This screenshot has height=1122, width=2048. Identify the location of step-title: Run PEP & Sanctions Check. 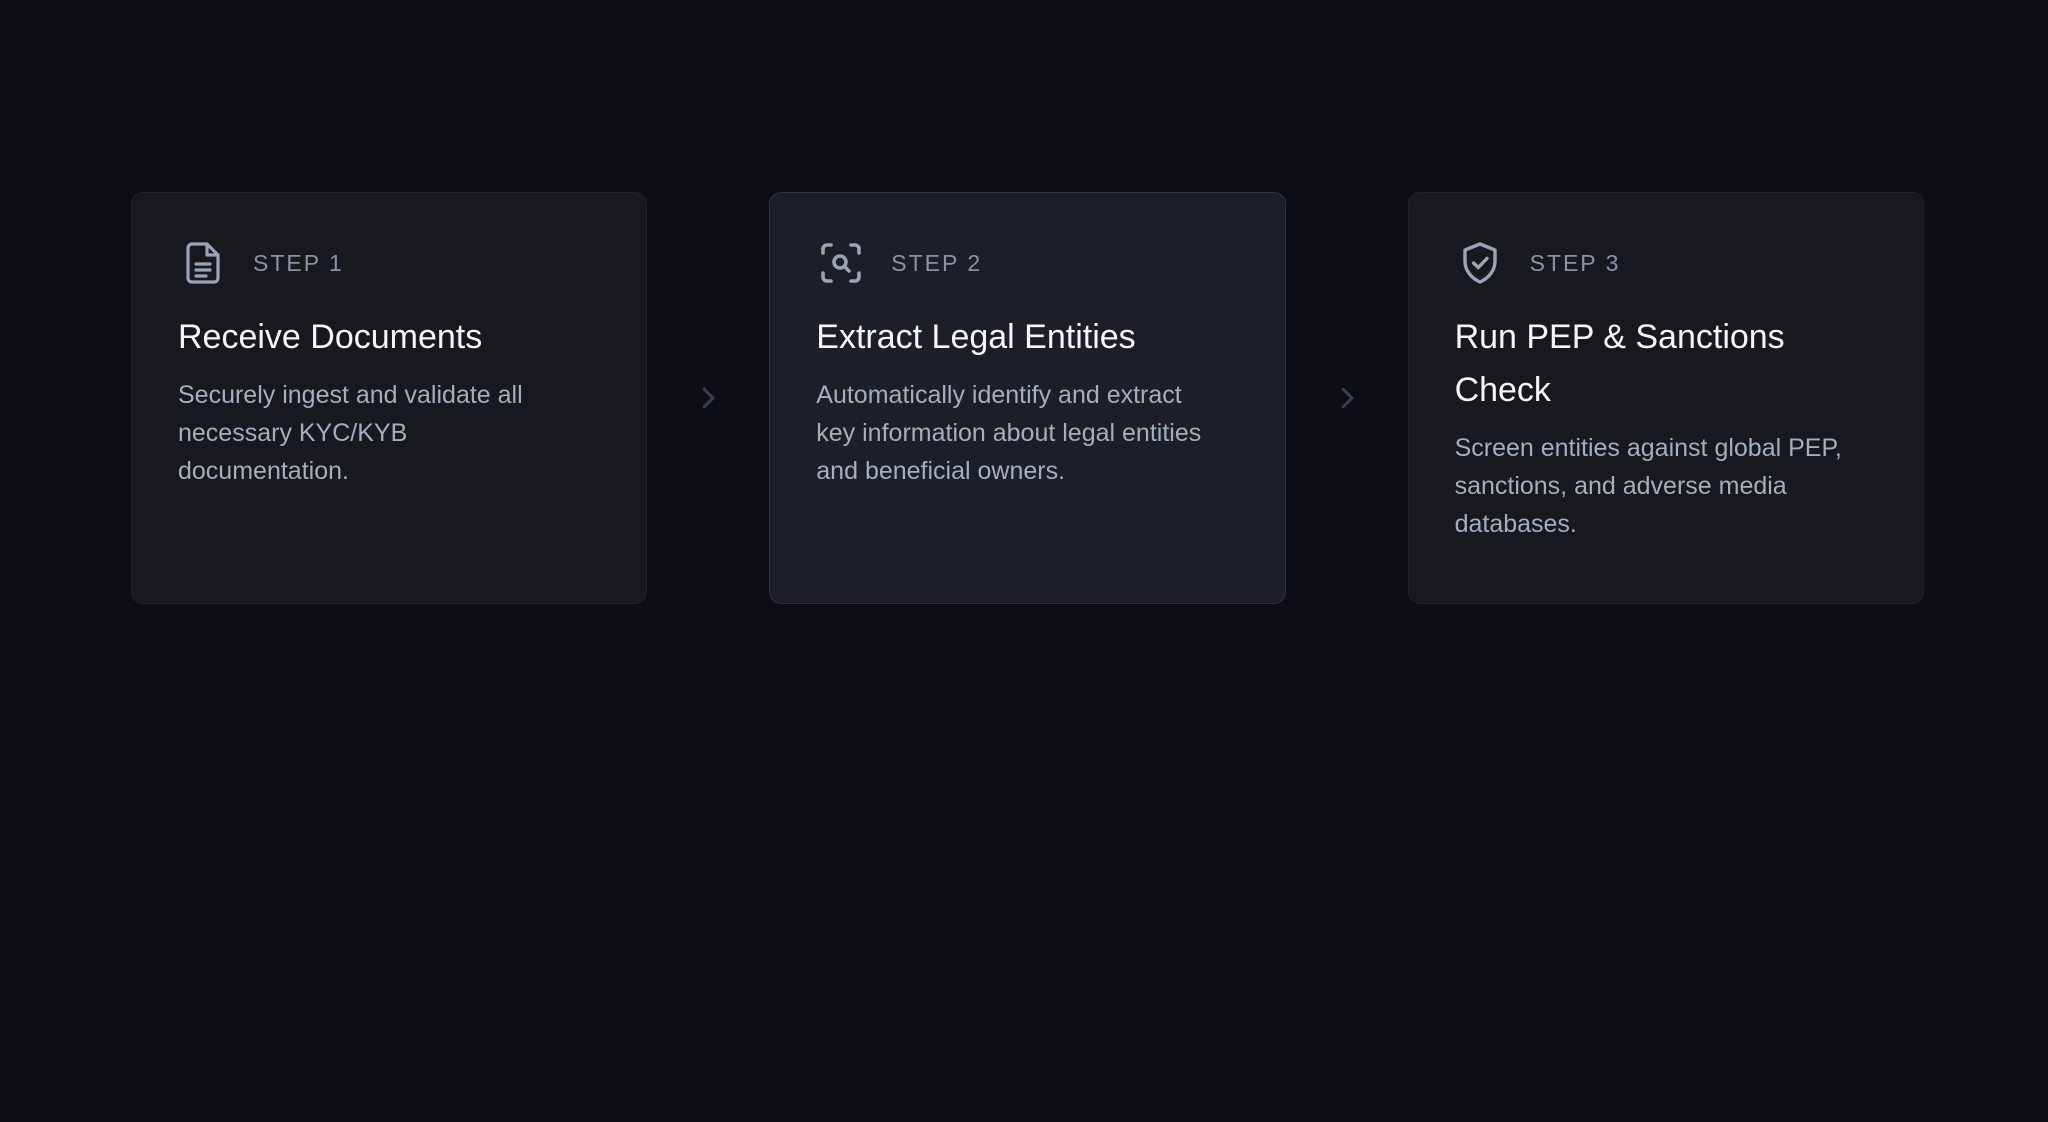
(1619, 363).